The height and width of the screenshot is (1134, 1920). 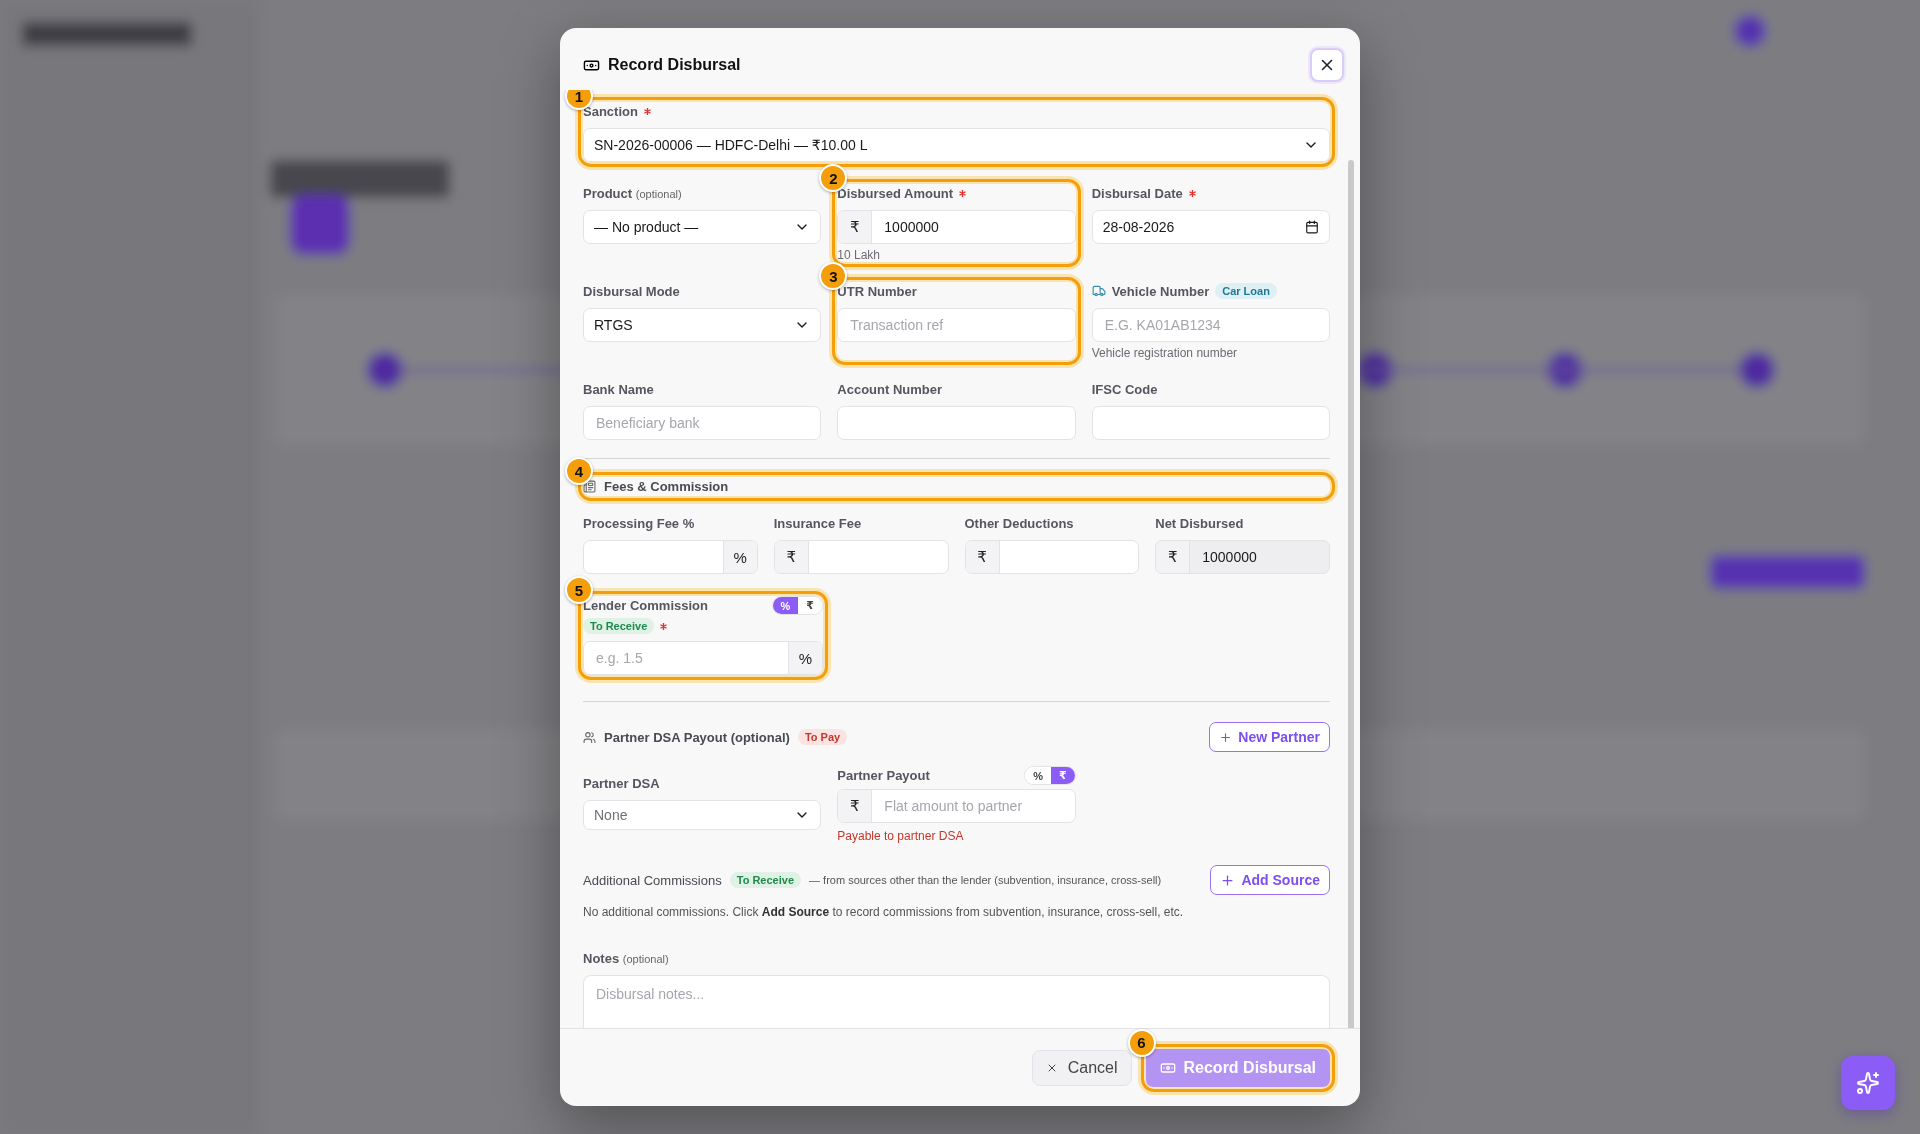 I want to click on input-group: %, so click(x=670, y=557).